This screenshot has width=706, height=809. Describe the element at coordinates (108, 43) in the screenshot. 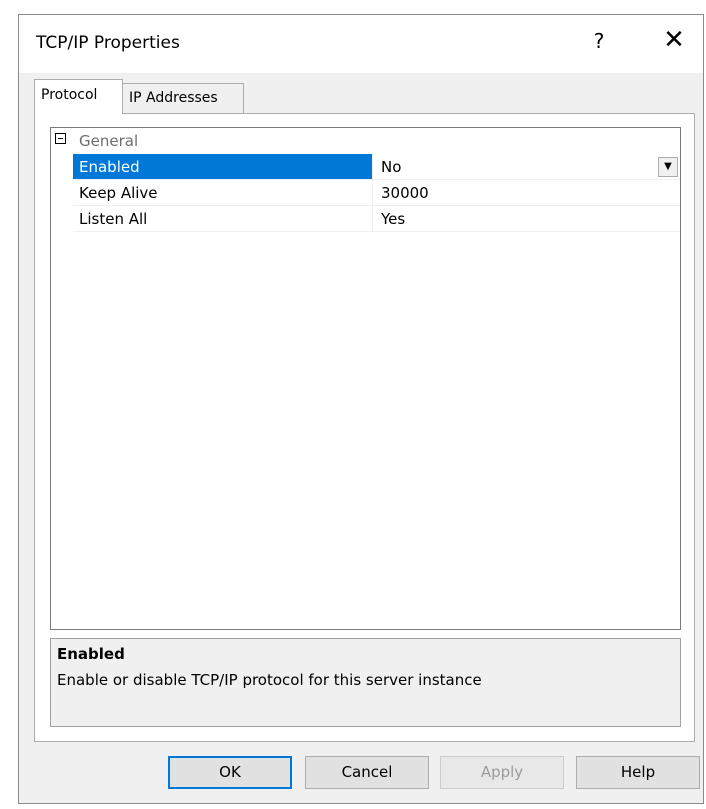

I see `dialog-title: TCP/IP Properties` at that location.